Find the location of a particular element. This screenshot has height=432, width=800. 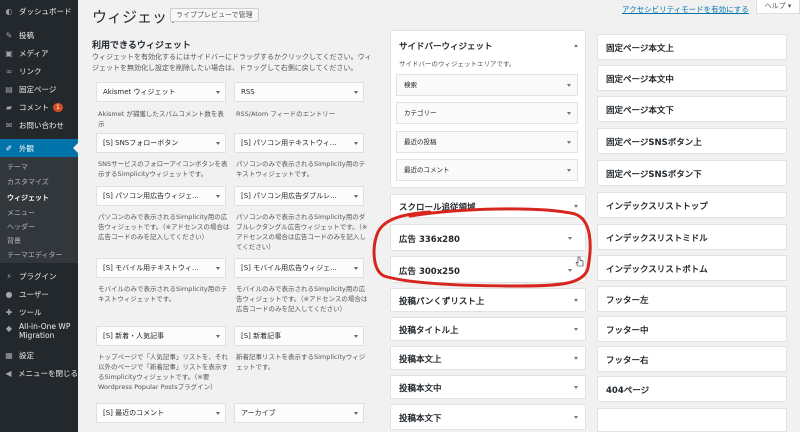

submenu-customize: カスタマイズ is located at coordinates (28, 182).